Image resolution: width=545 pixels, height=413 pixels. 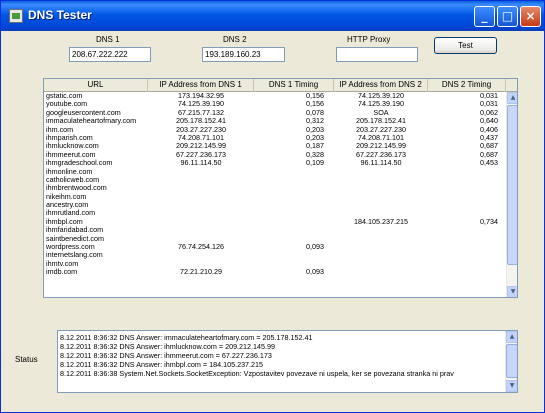 I want to click on cell-url: ihmonline.com, so click(x=69, y=171).